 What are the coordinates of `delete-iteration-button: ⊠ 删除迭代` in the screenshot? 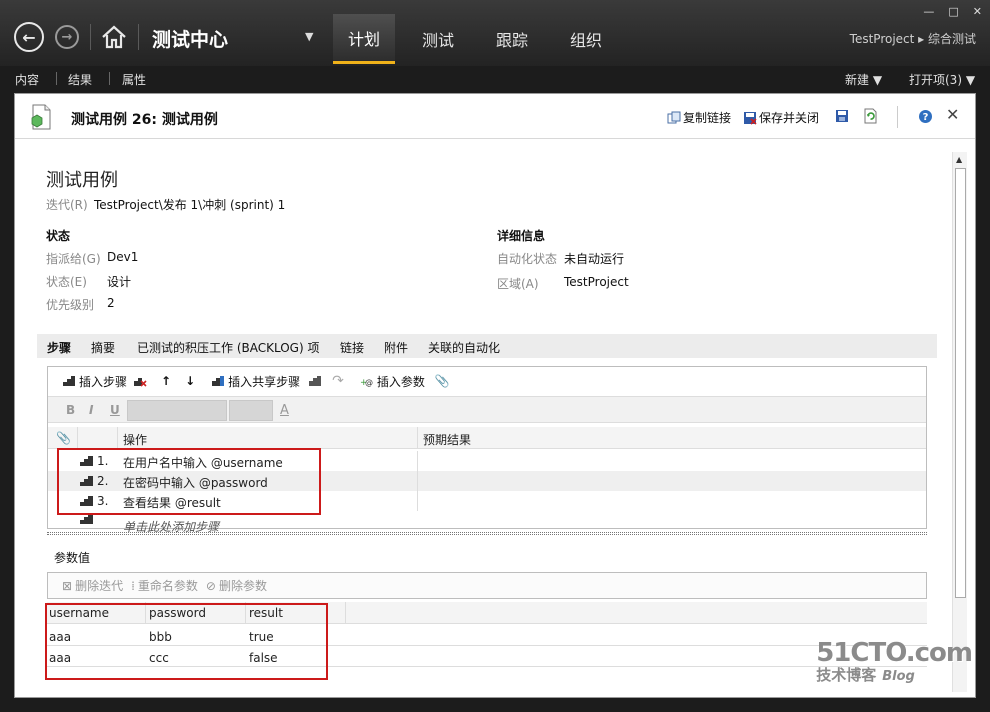 It's located at (92, 585).